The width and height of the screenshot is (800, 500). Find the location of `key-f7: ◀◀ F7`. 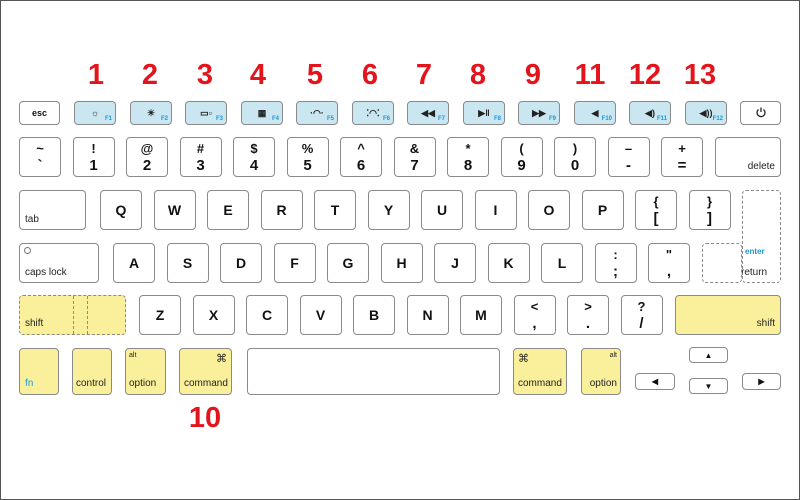

key-f7: ◀◀ F7 is located at coordinates (428, 113).